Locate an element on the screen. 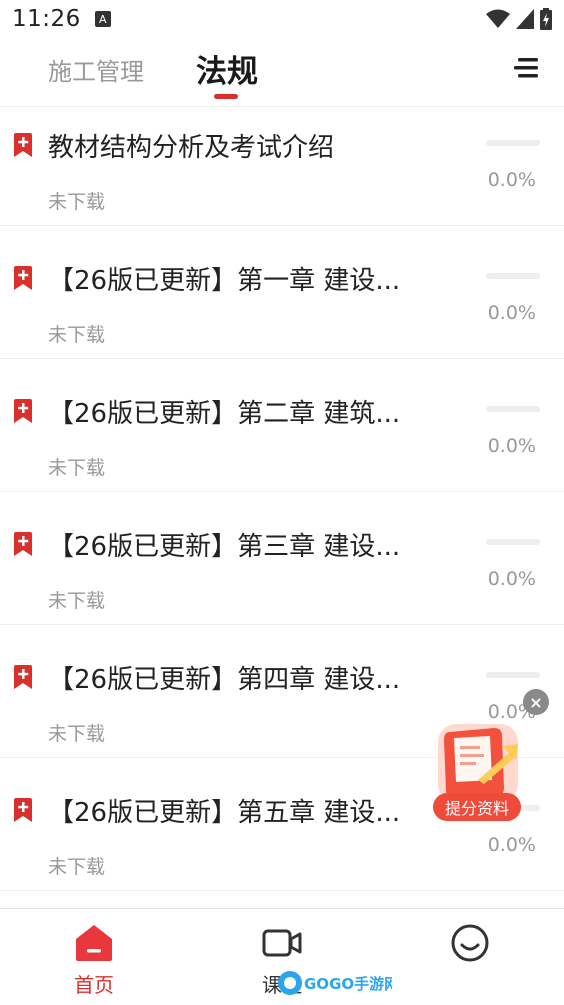 This screenshot has height=1005, width=564. nav-home-label: 首页 is located at coordinates (94, 985).